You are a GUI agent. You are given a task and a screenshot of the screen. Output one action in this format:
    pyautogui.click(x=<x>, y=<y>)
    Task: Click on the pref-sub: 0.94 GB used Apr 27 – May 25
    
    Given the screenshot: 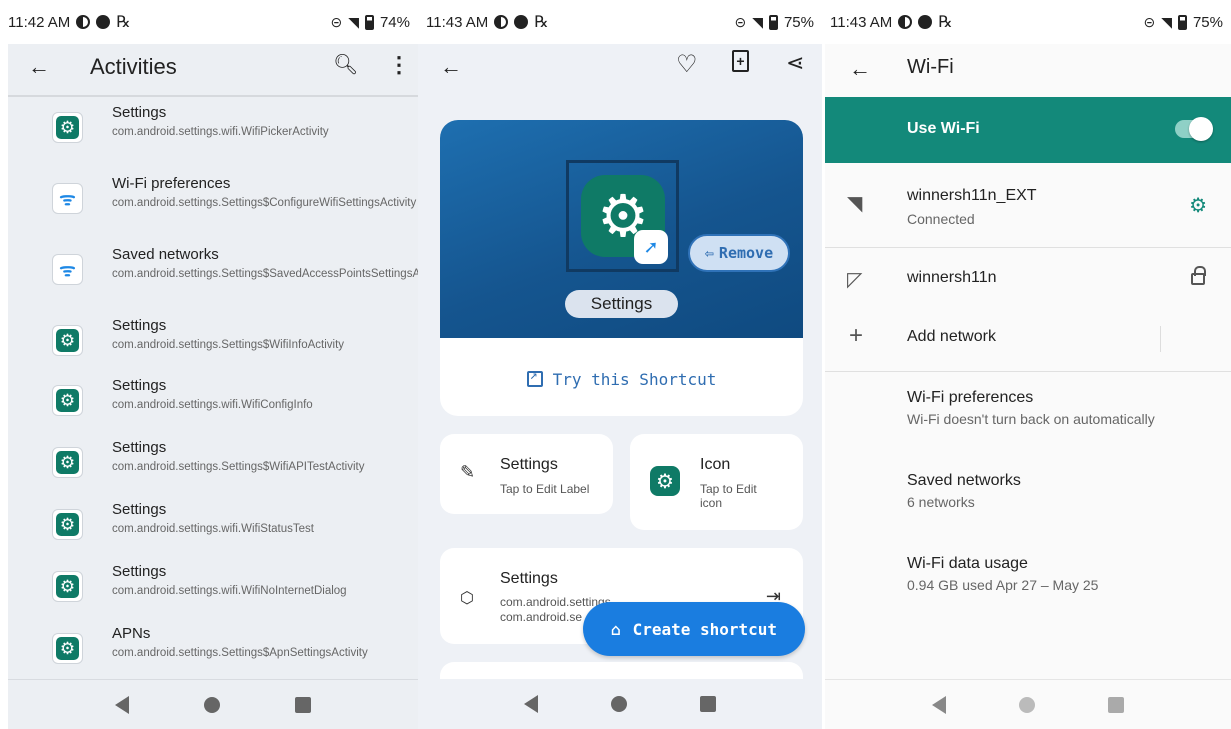 What is the action you would take?
    pyautogui.click(x=1003, y=585)
    